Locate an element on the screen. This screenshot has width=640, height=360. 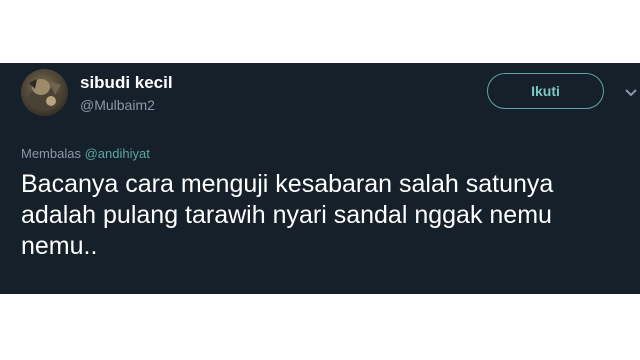
chevron-down-icon is located at coordinates (631, 93).